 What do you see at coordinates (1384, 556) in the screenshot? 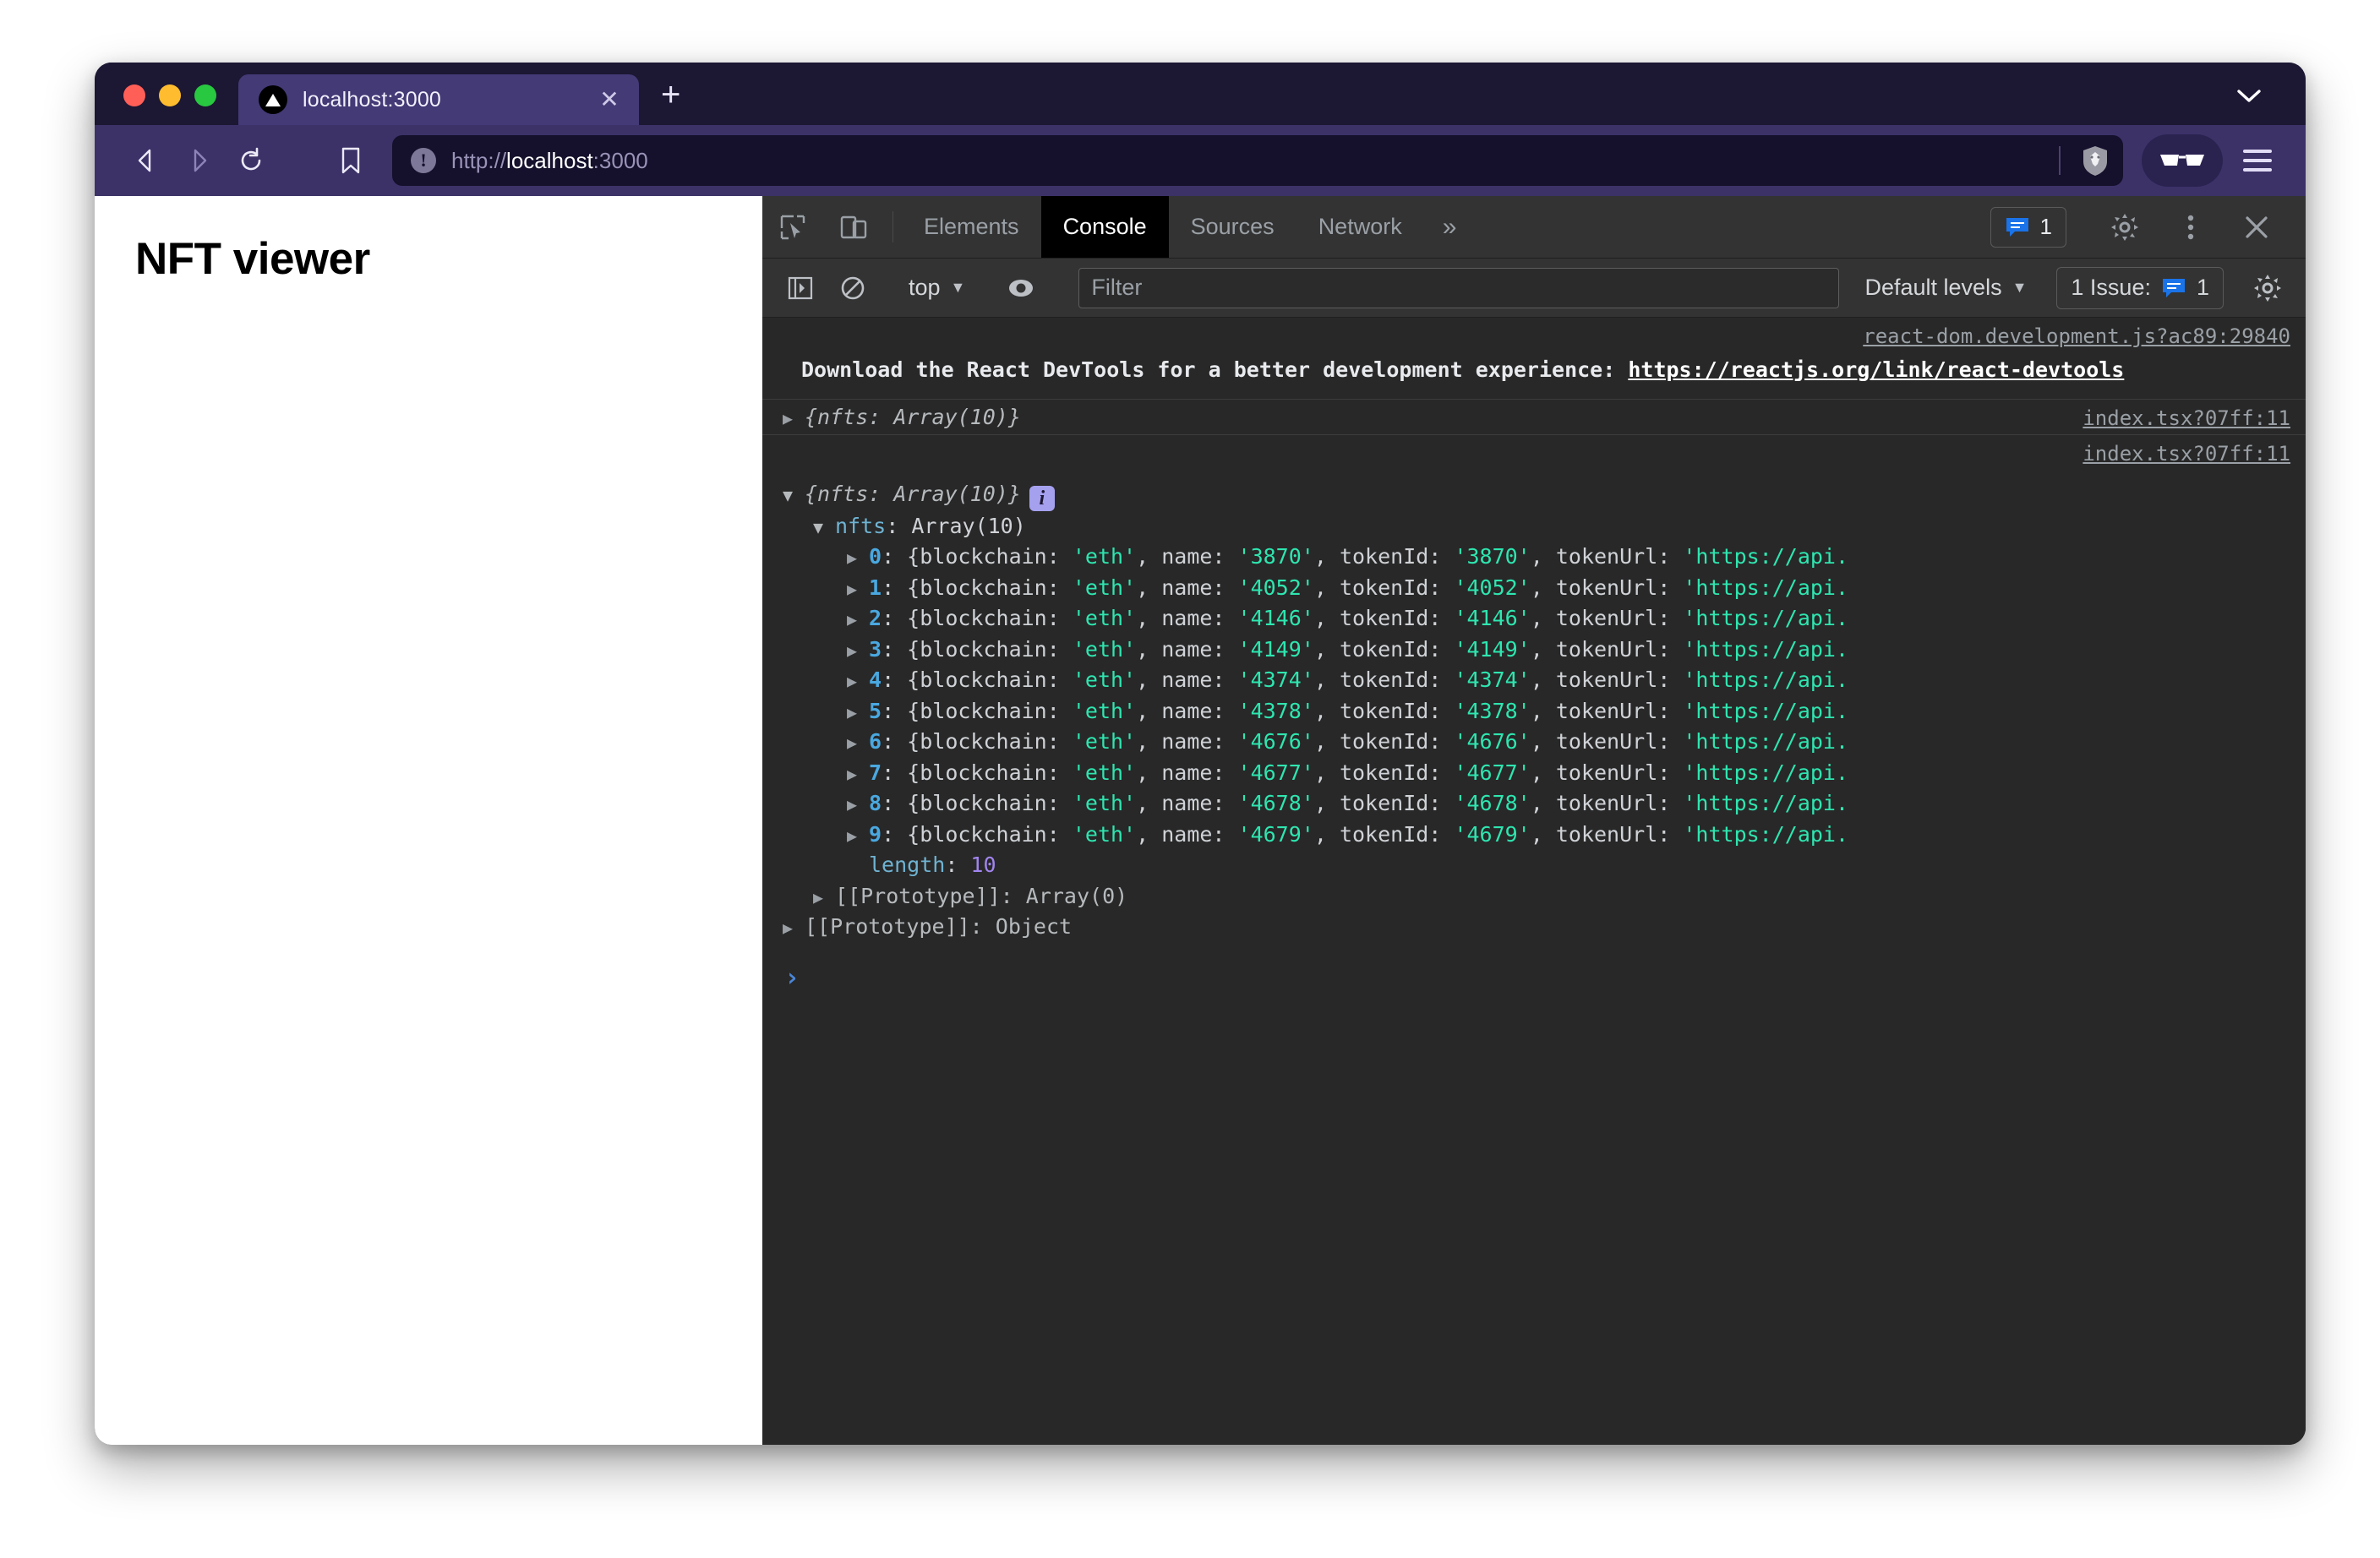
I see `key-tokenid: , tokenId:` at bounding box center [1384, 556].